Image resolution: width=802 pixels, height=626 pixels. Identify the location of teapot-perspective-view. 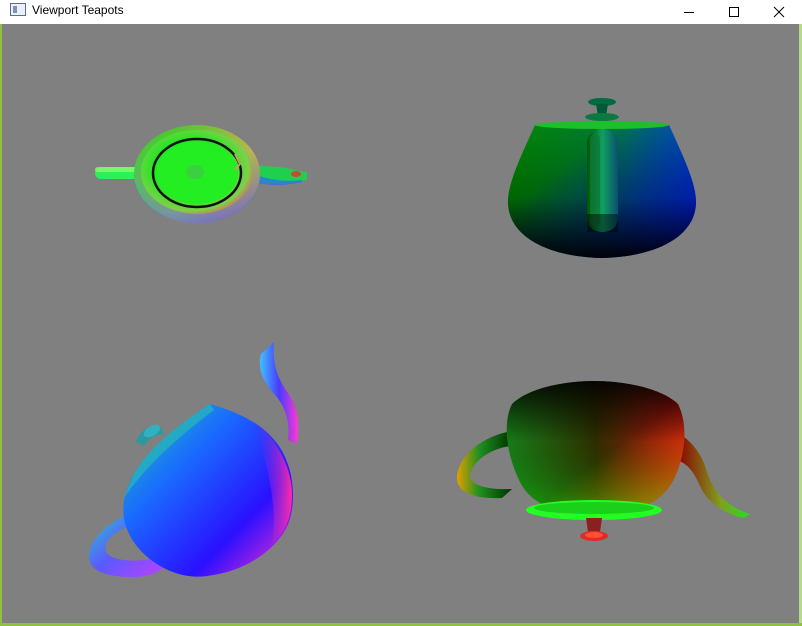
(193, 459).